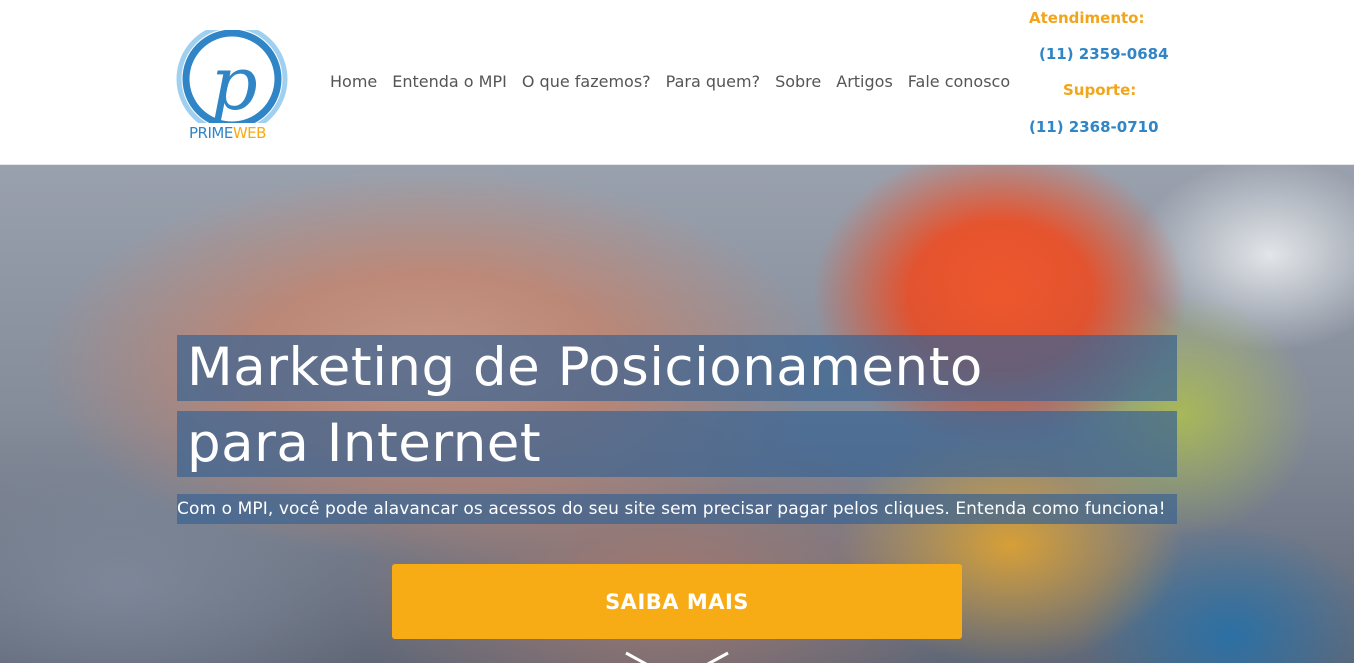 The height and width of the screenshot is (663, 1354). Describe the element at coordinates (1104, 54) in the screenshot. I see `attendance-phone: (11) 2359-0684` at that location.